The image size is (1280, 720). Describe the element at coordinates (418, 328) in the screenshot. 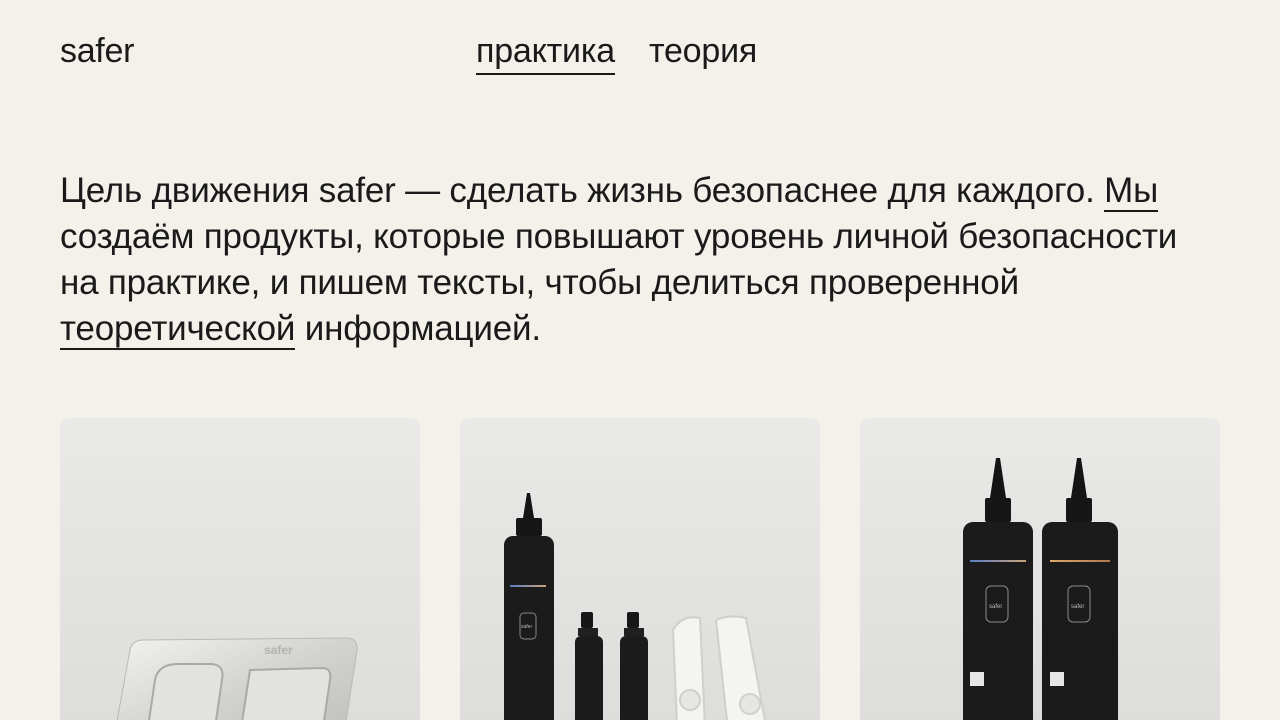

I see `intro-part-3: информацией.` at that location.